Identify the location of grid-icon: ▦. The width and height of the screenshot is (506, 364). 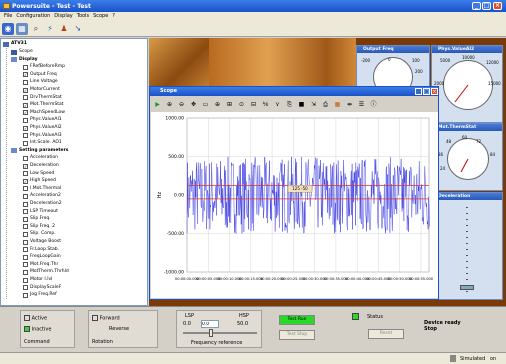
(337, 104).